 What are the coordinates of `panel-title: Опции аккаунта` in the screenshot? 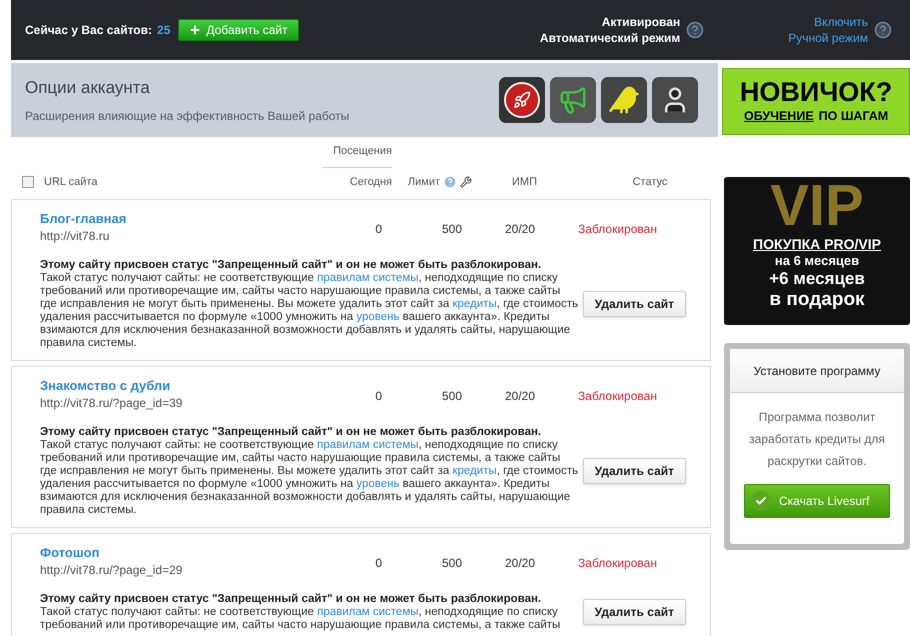 It's located at (88, 88).